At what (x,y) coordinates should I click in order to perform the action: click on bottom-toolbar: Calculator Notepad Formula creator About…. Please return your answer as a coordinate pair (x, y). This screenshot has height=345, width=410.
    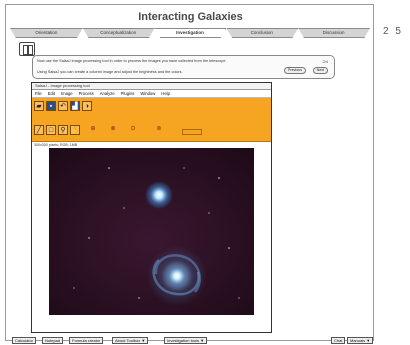
    Looking at the image, I should click on (191, 340).